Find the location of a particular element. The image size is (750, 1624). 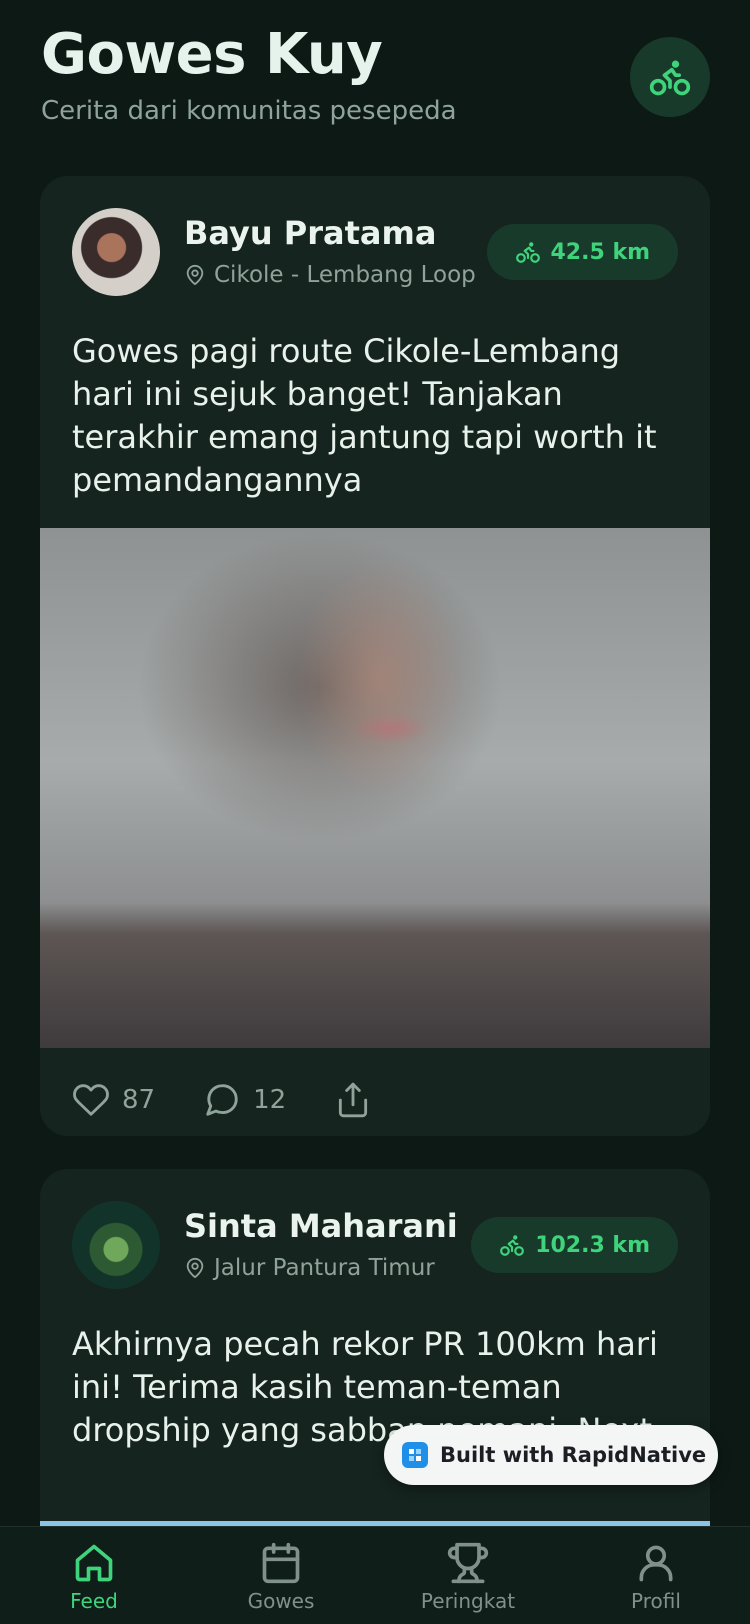

rapidnative-logo-icon is located at coordinates (415, 1455).